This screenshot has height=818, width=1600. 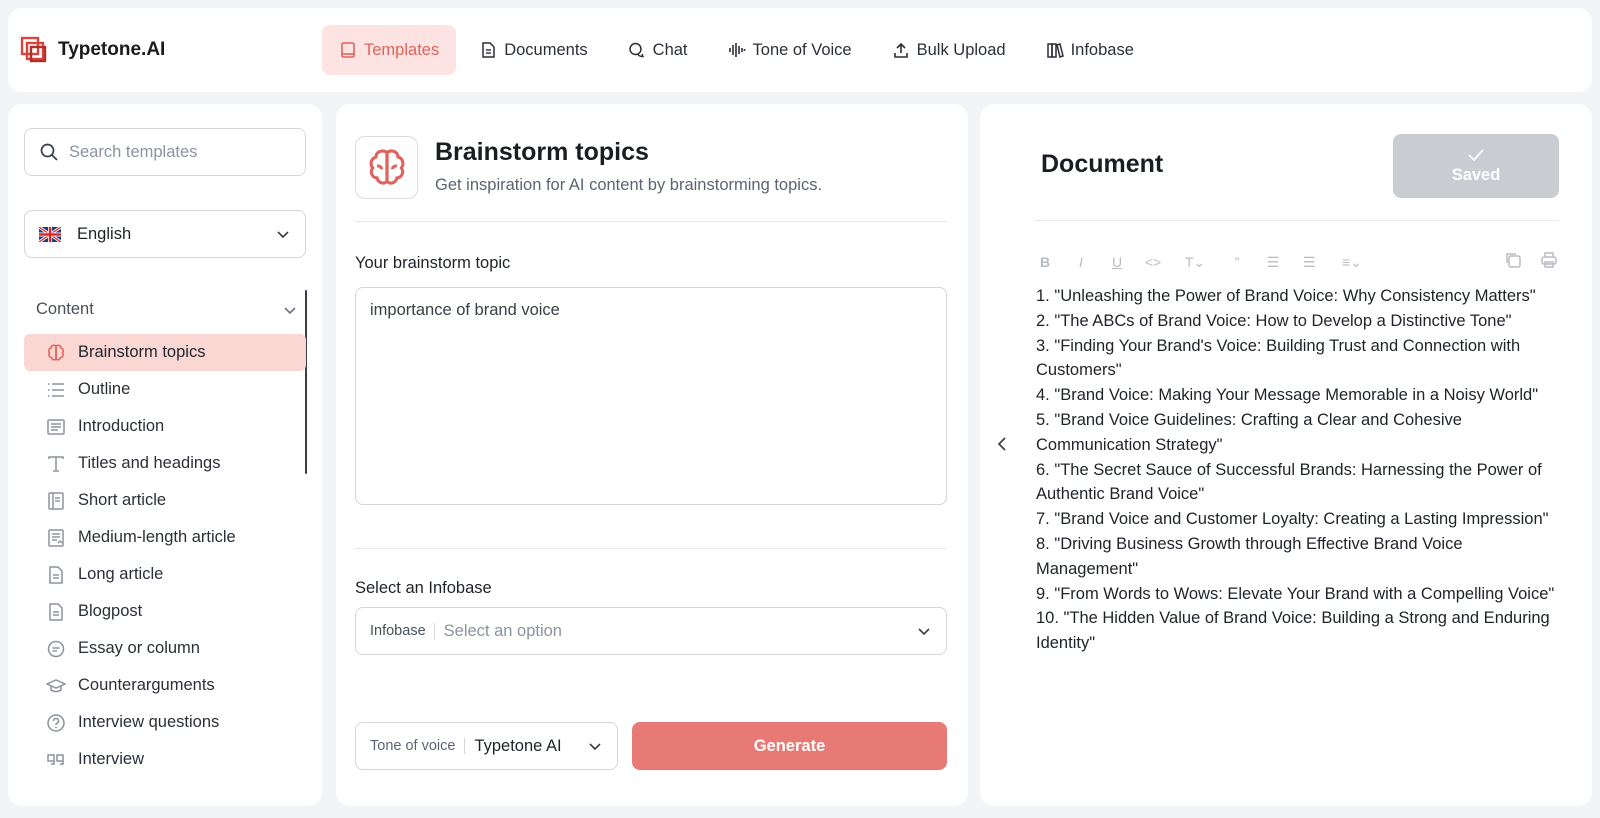 I want to click on tone-prefix: Tone of voice, so click(x=418, y=746).